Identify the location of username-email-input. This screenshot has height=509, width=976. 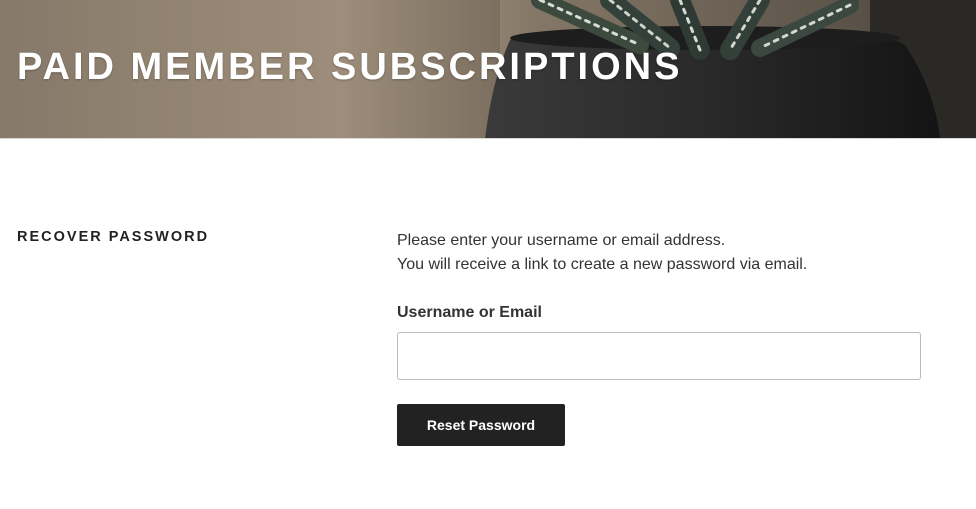
(659, 356).